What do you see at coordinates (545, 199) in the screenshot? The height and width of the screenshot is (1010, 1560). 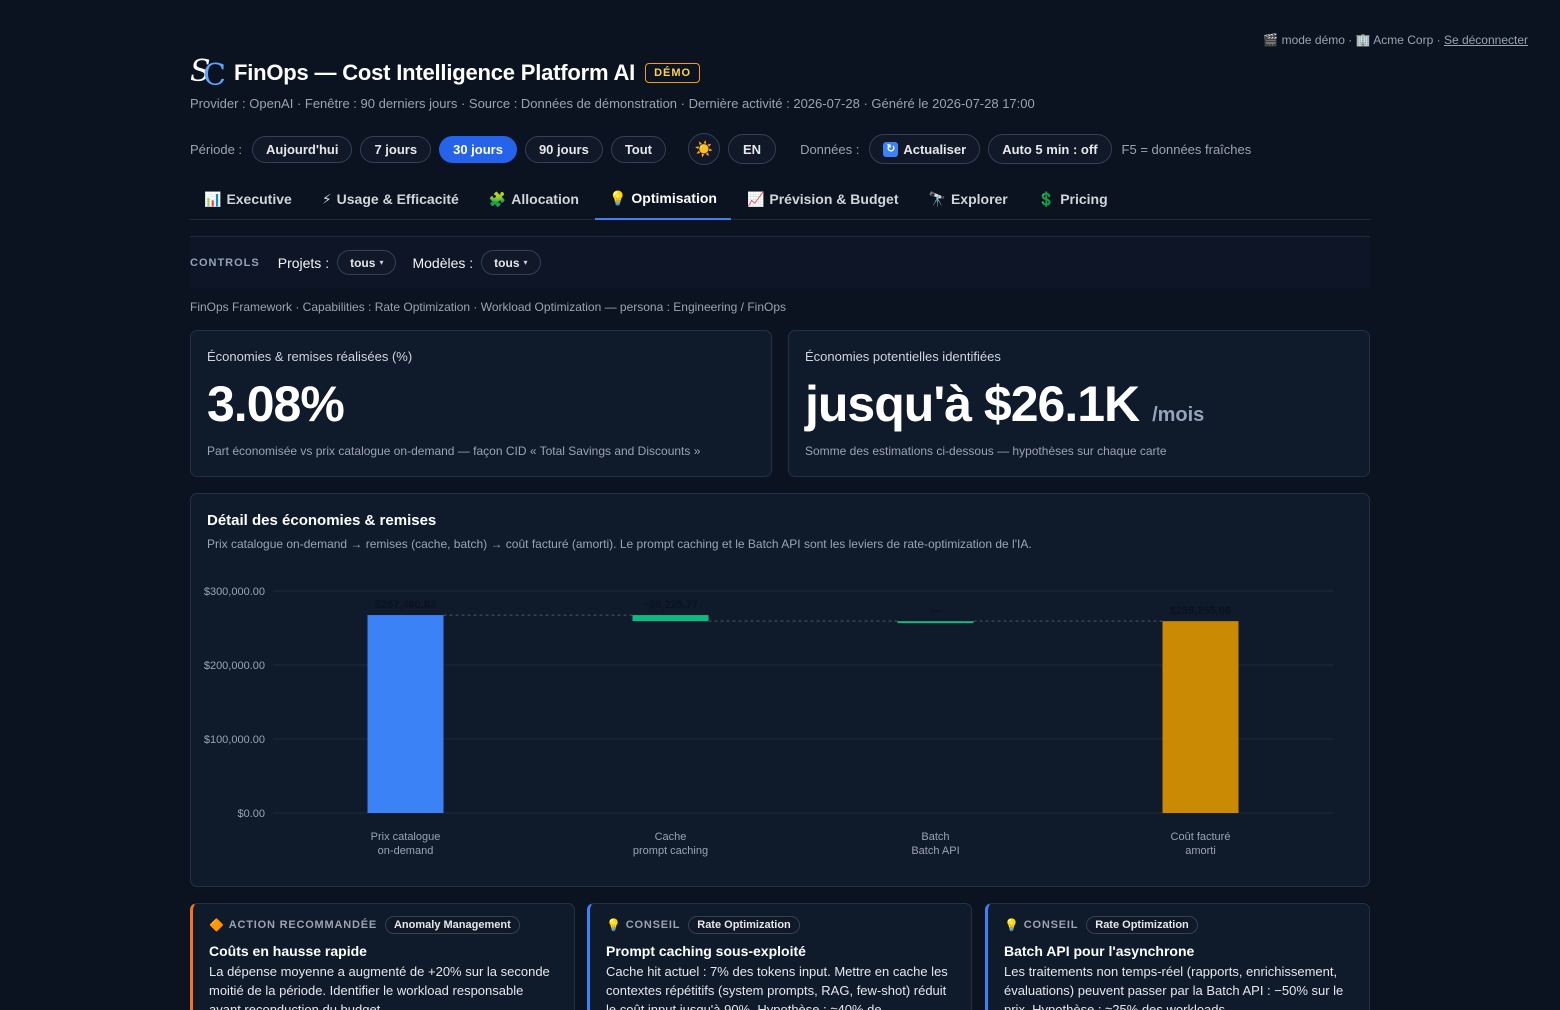 I see `tab-label: Allocation` at bounding box center [545, 199].